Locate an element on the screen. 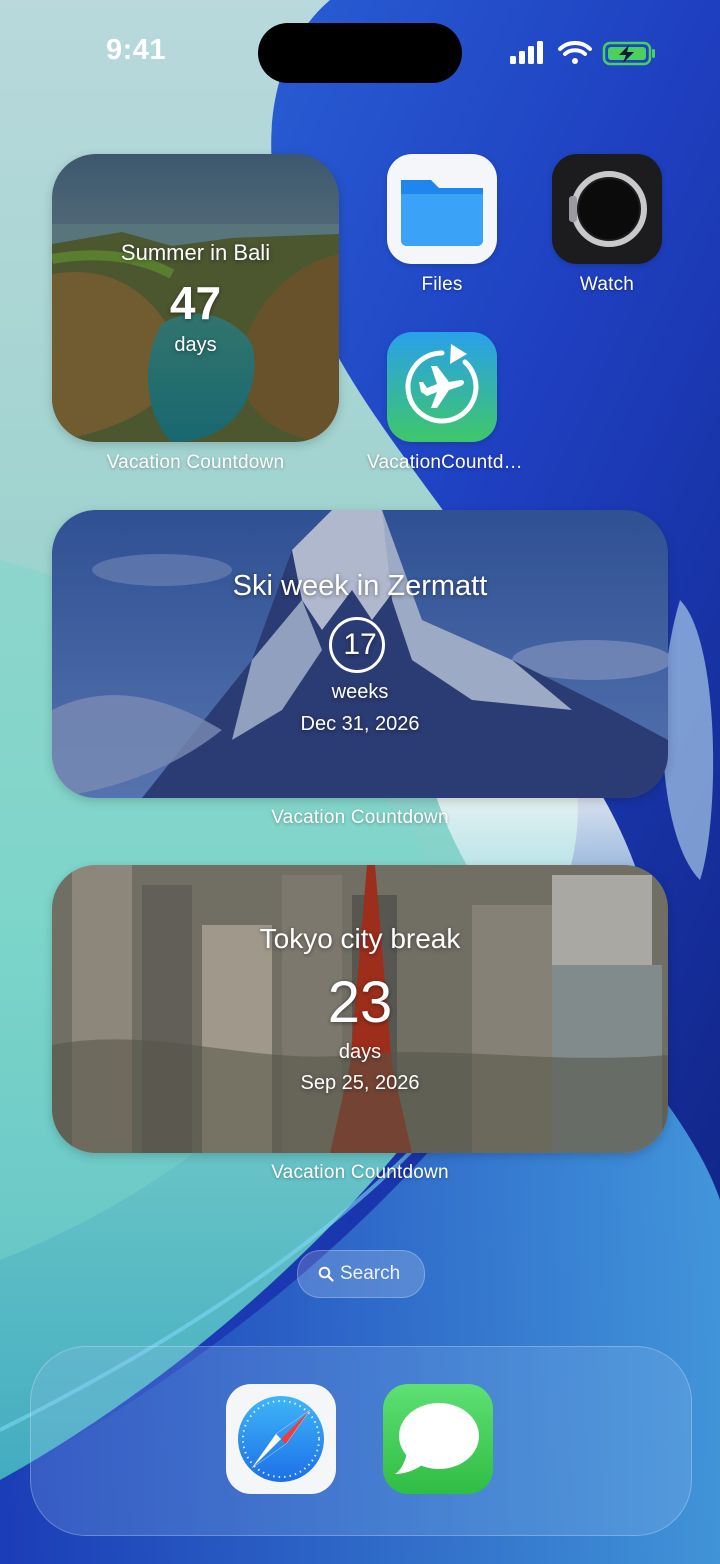 The width and height of the screenshot is (720, 1564). watch-icon is located at coordinates (608, 209).